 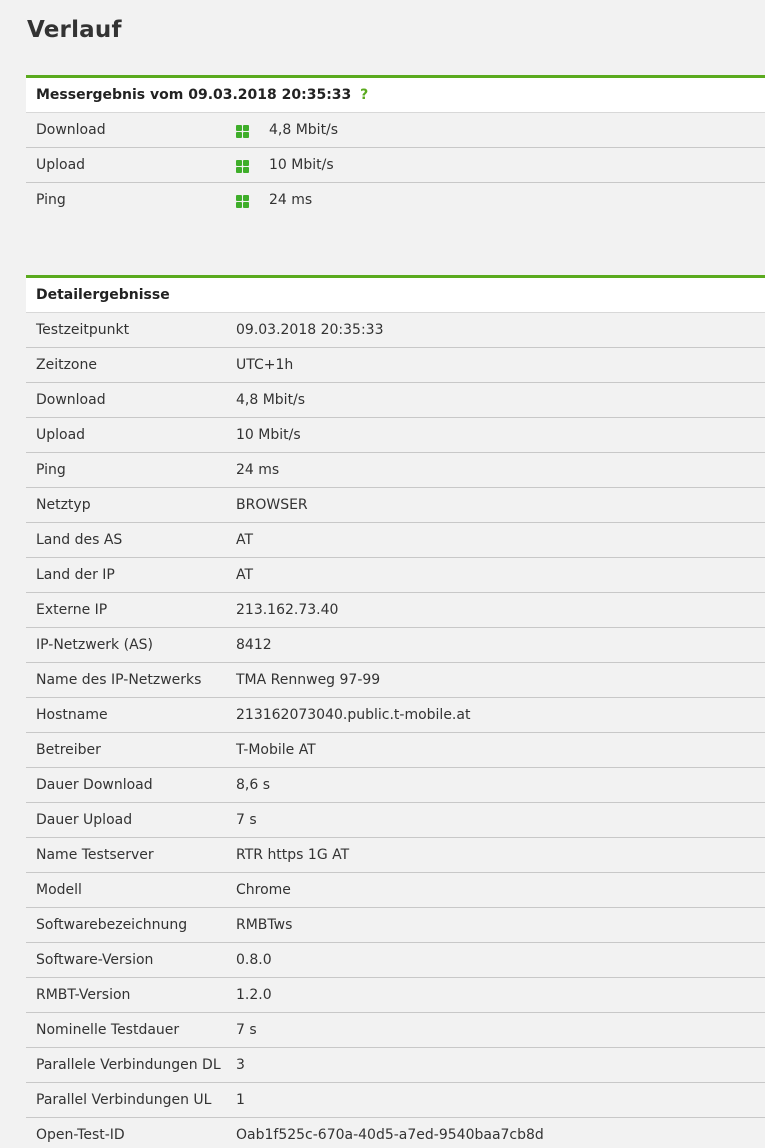 I want to click on row-label: Software-Version, so click(x=95, y=960).